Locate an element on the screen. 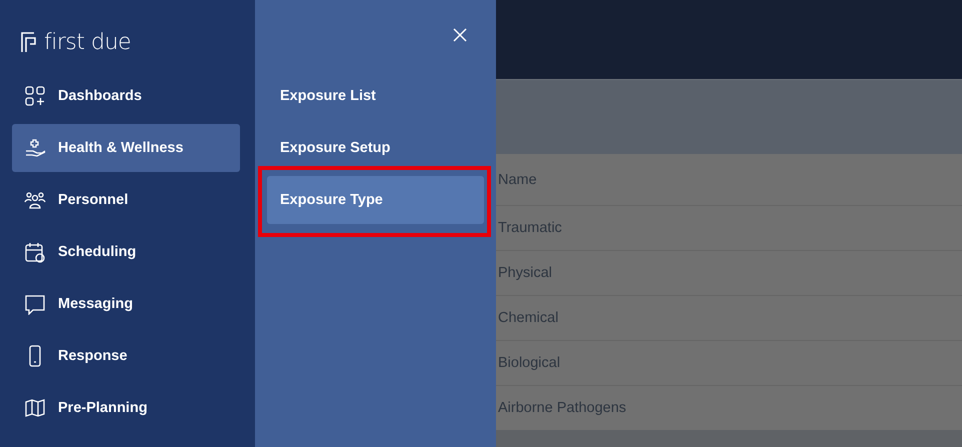 The image size is (962, 447). table-cell: Biological is located at coordinates (529, 363).